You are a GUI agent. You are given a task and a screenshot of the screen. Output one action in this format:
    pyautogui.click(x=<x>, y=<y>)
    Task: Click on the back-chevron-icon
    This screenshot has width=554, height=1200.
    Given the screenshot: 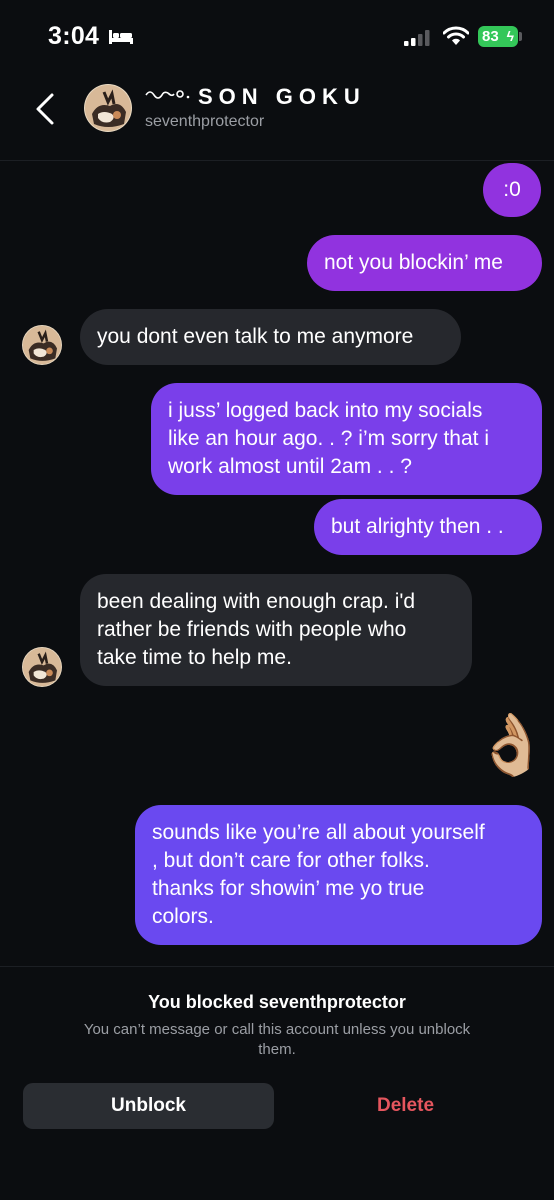 What is the action you would take?
    pyautogui.click(x=45, y=109)
    